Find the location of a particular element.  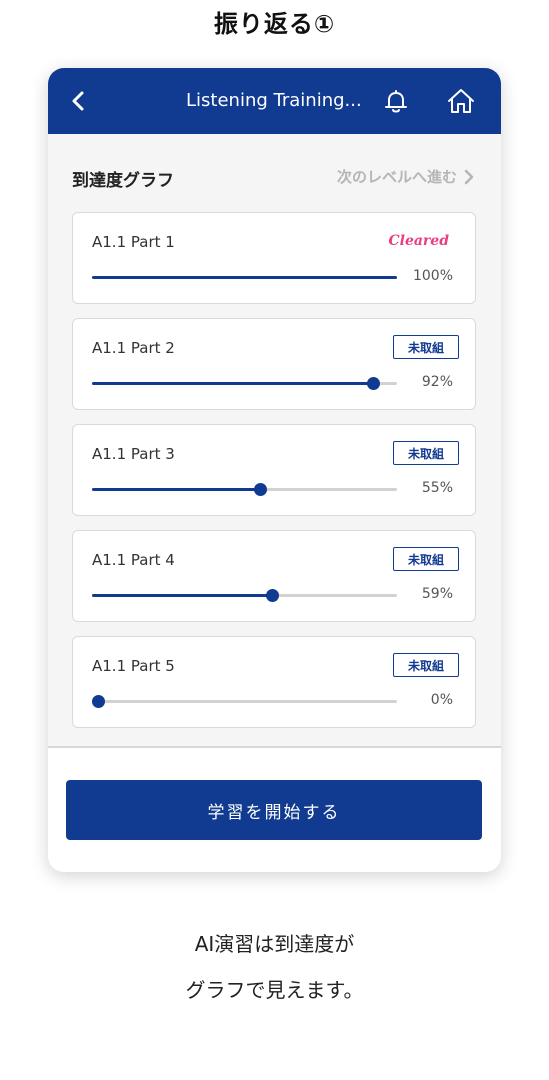

progress-percent: 92% is located at coordinates (437, 382).